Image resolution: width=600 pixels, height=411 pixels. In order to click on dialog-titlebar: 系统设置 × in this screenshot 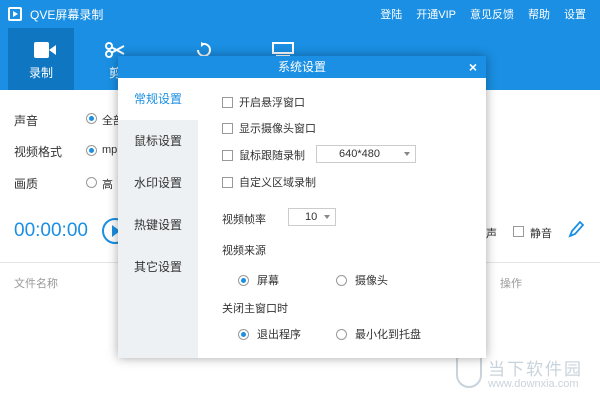, I will do `click(302, 67)`.